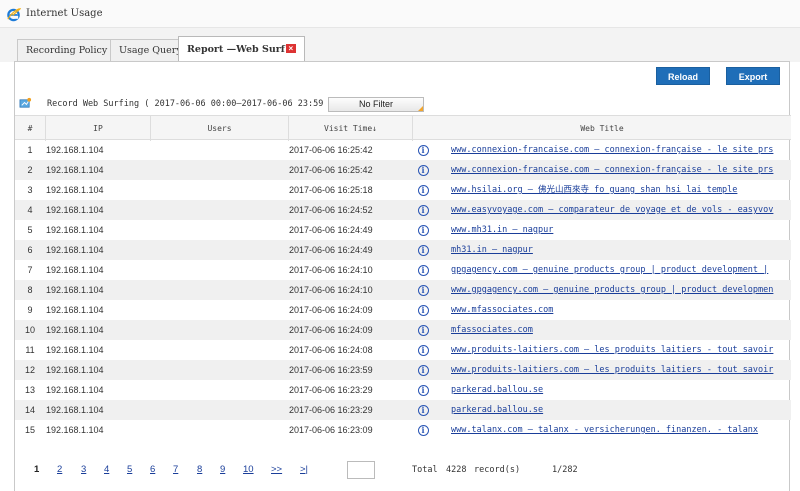 This screenshot has width=800, height=491. Describe the element at coordinates (492, 250) in the screenshot. I see `web-title-link: mh31.in — nagpur` at that location.